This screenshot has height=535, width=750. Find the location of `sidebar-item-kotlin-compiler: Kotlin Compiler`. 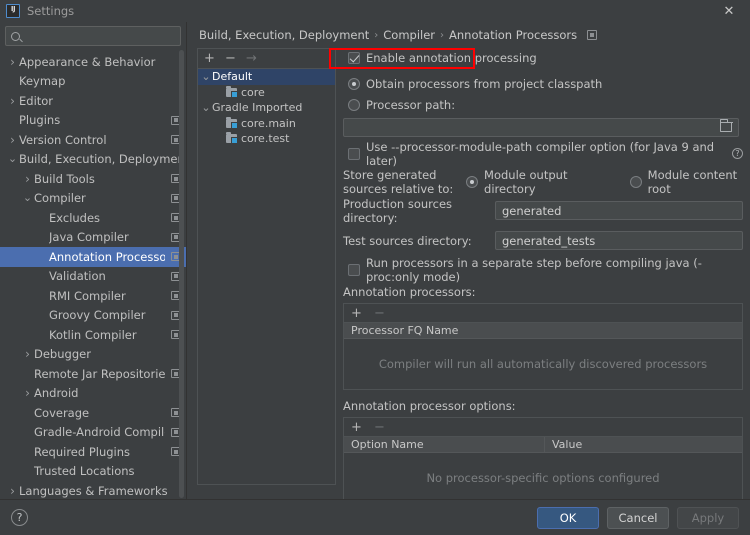

sidebar-item-kotlin-compiler: Kotlin Compiler is located at coordinates (93, 335).